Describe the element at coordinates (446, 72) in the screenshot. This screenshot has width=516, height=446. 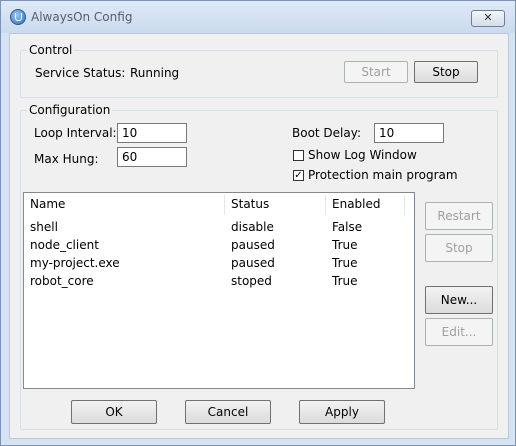
I see `stop-service-button: Stop` at that location.